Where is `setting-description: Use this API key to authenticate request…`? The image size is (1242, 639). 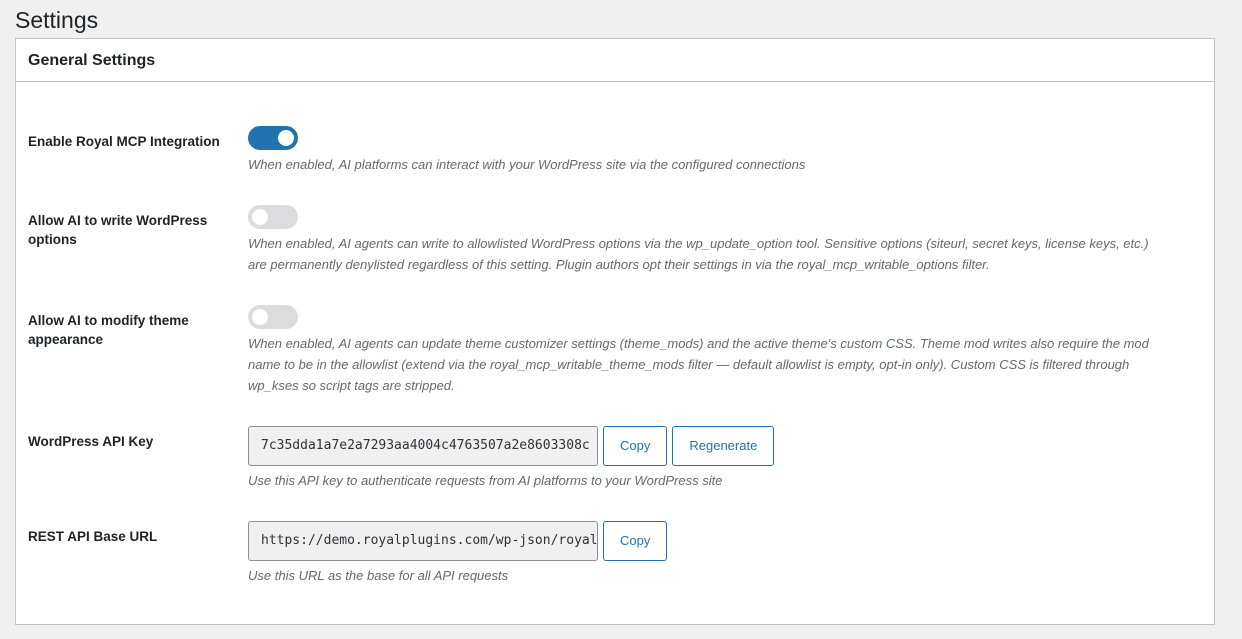 setting-description: Use this API key to authenticate request… is located at coordinates (485, 480).